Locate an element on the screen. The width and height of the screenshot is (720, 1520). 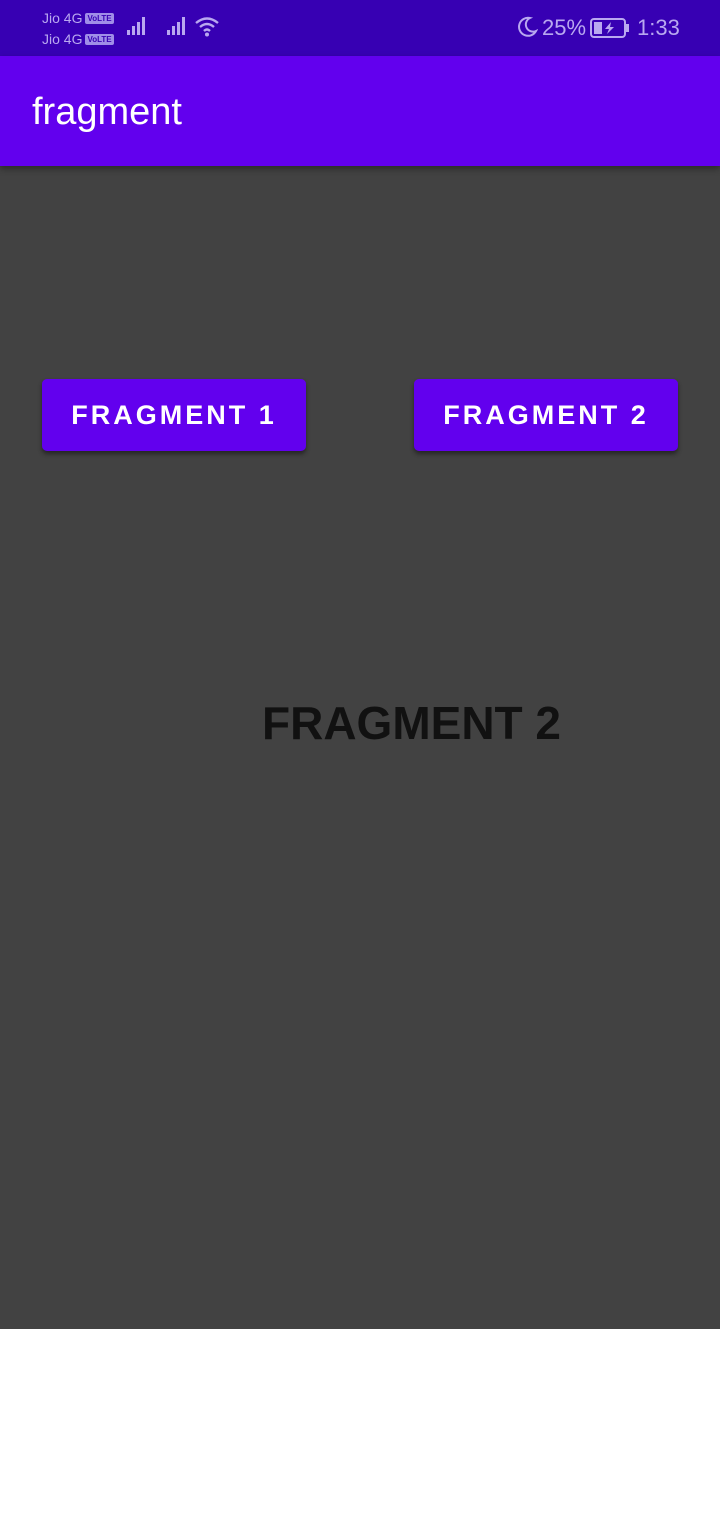
carrier-info: Jio 4G VoLTE Jio 4G VoLTE is located at coordinates (78, 29).